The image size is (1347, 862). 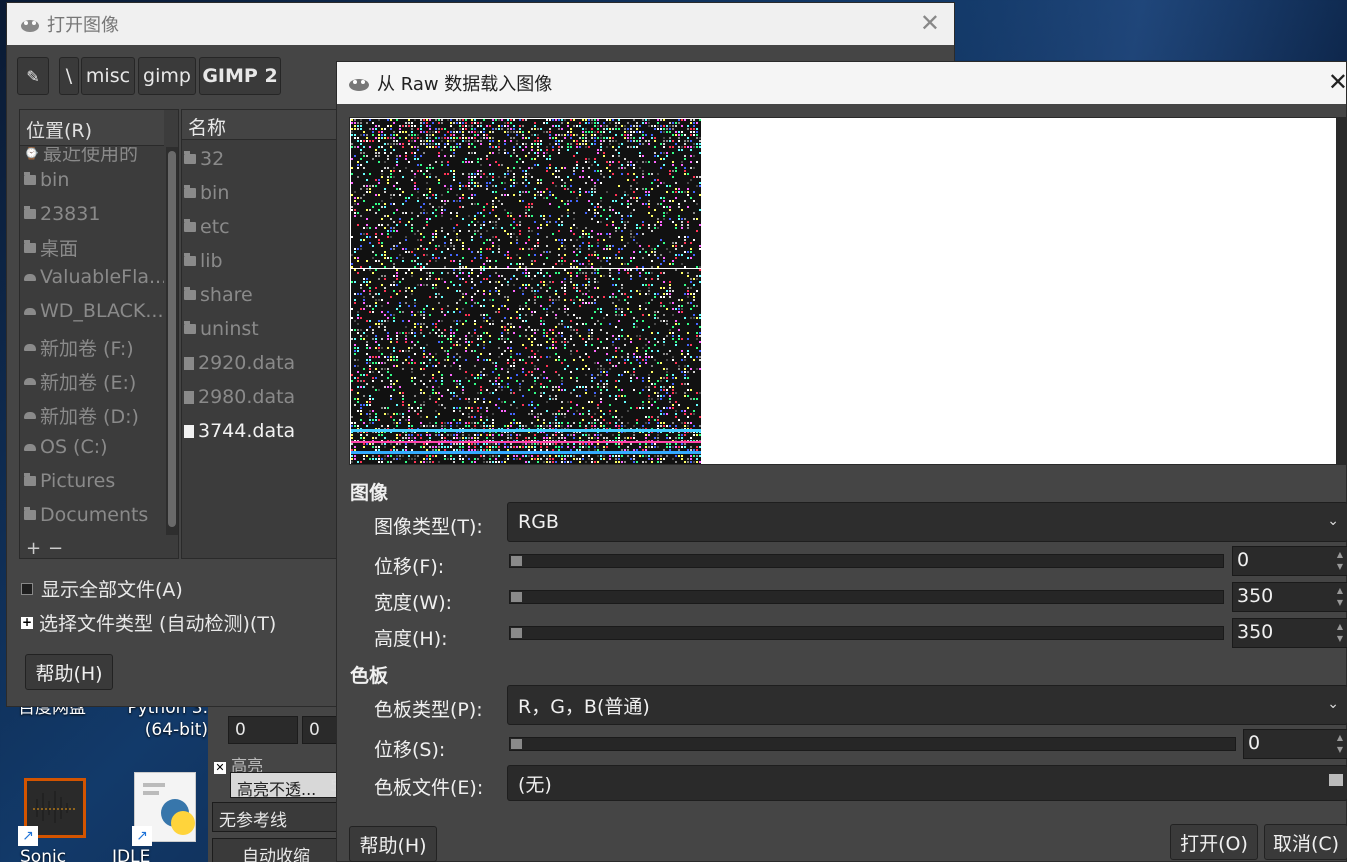 What do you see at coordinates (239, 363) in the screenshot?
I see `file-item-file: 2920.data` at bounding box center [239, 363].